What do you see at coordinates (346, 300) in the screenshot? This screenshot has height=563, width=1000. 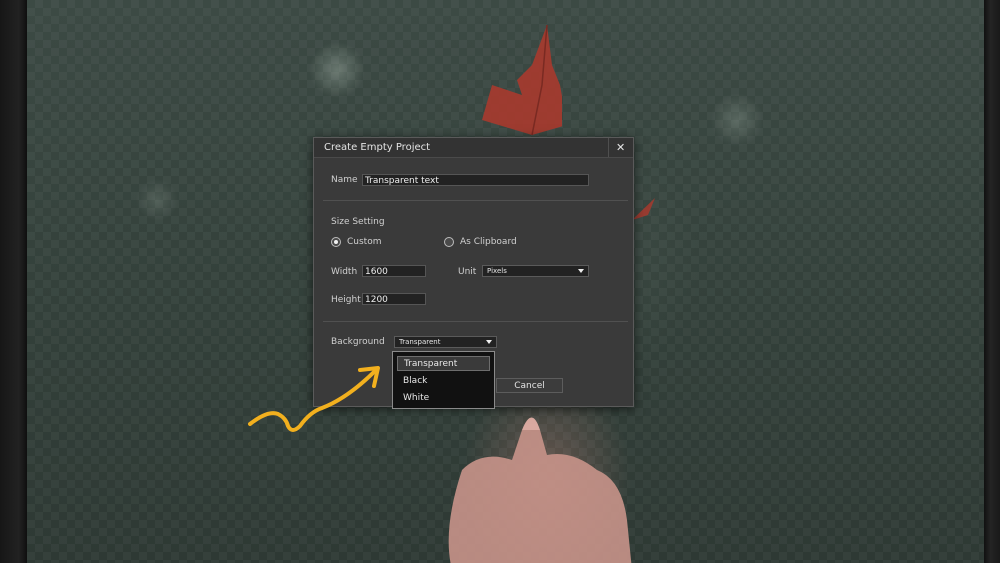 I see `height-label: Height` at bounding box center [346, 300].